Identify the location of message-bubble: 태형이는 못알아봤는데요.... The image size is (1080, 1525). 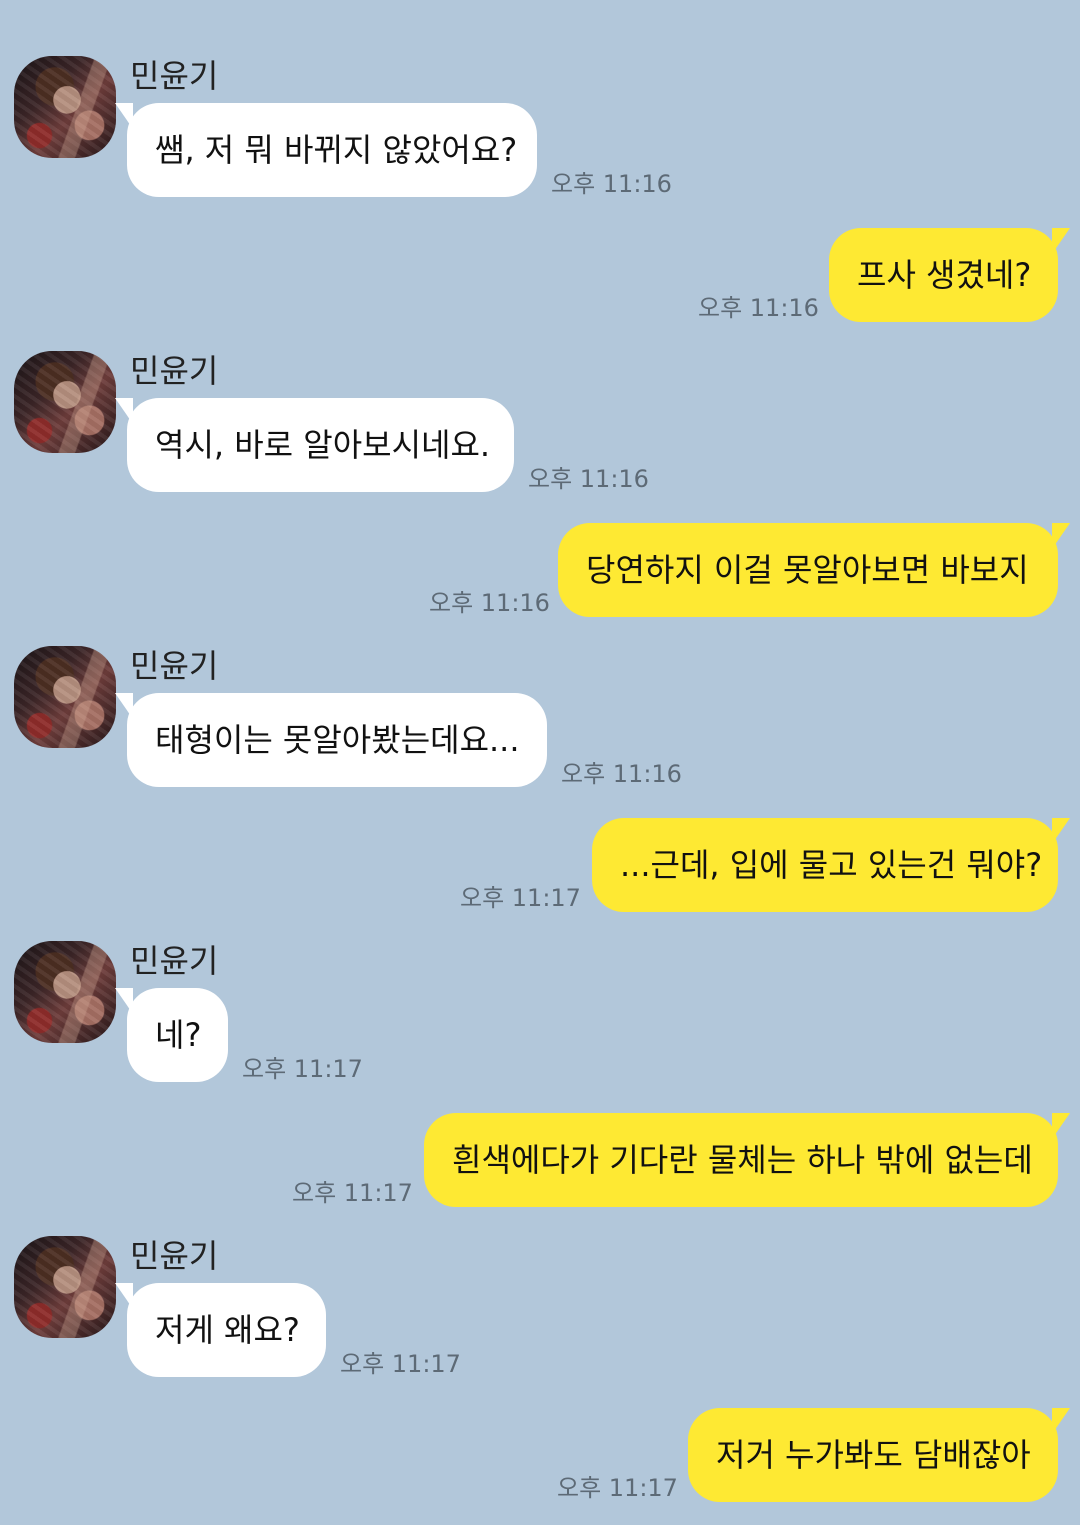
(331, 740).